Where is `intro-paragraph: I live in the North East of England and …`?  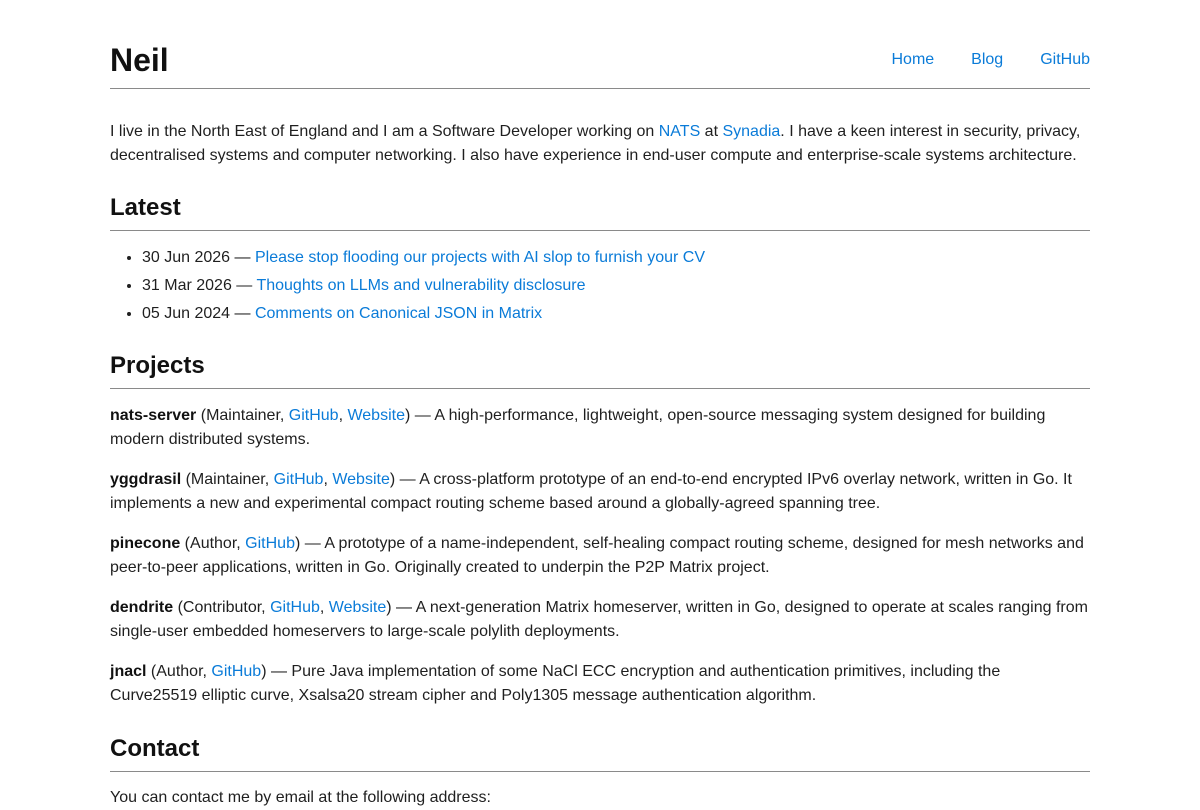
intro-paragraph: I live in the North East of England and … is located at coordinates (600, 144).